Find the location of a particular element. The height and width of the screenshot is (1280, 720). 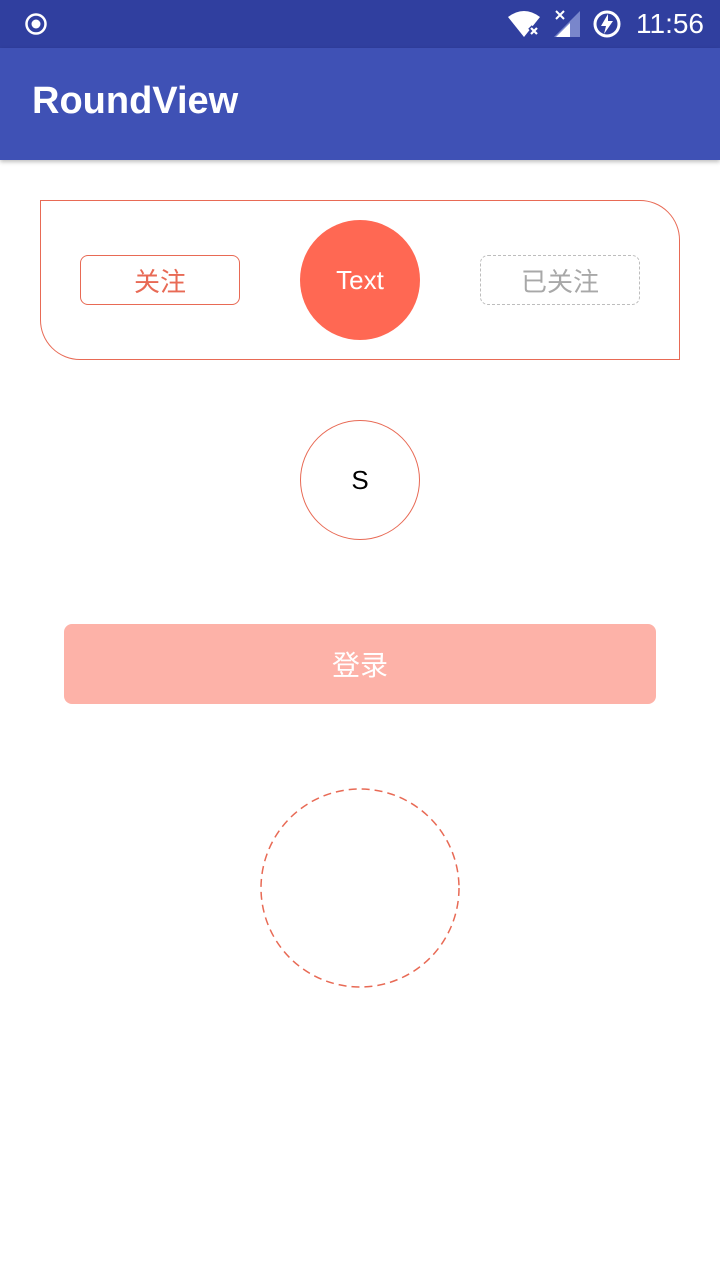

login-label: 登录 is located at coordinates (359, 665).